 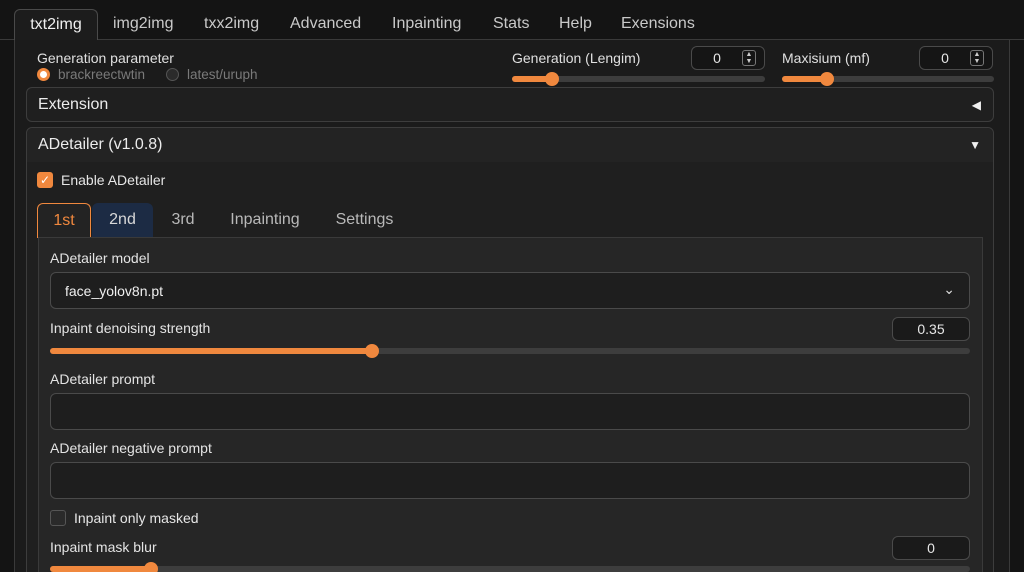 What do you see at coordinates (183, 220) in the screenshot?
I see `subtab-3rd: 3rd` at bounding box center [183, 220].